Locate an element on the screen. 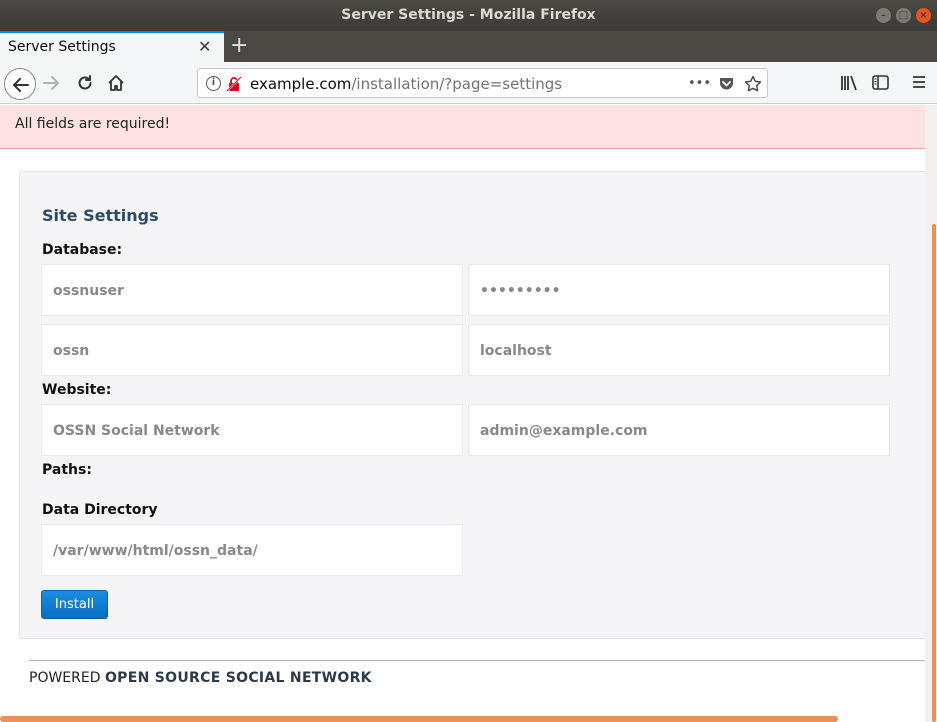  back-button is located at coordinates (20, 84).